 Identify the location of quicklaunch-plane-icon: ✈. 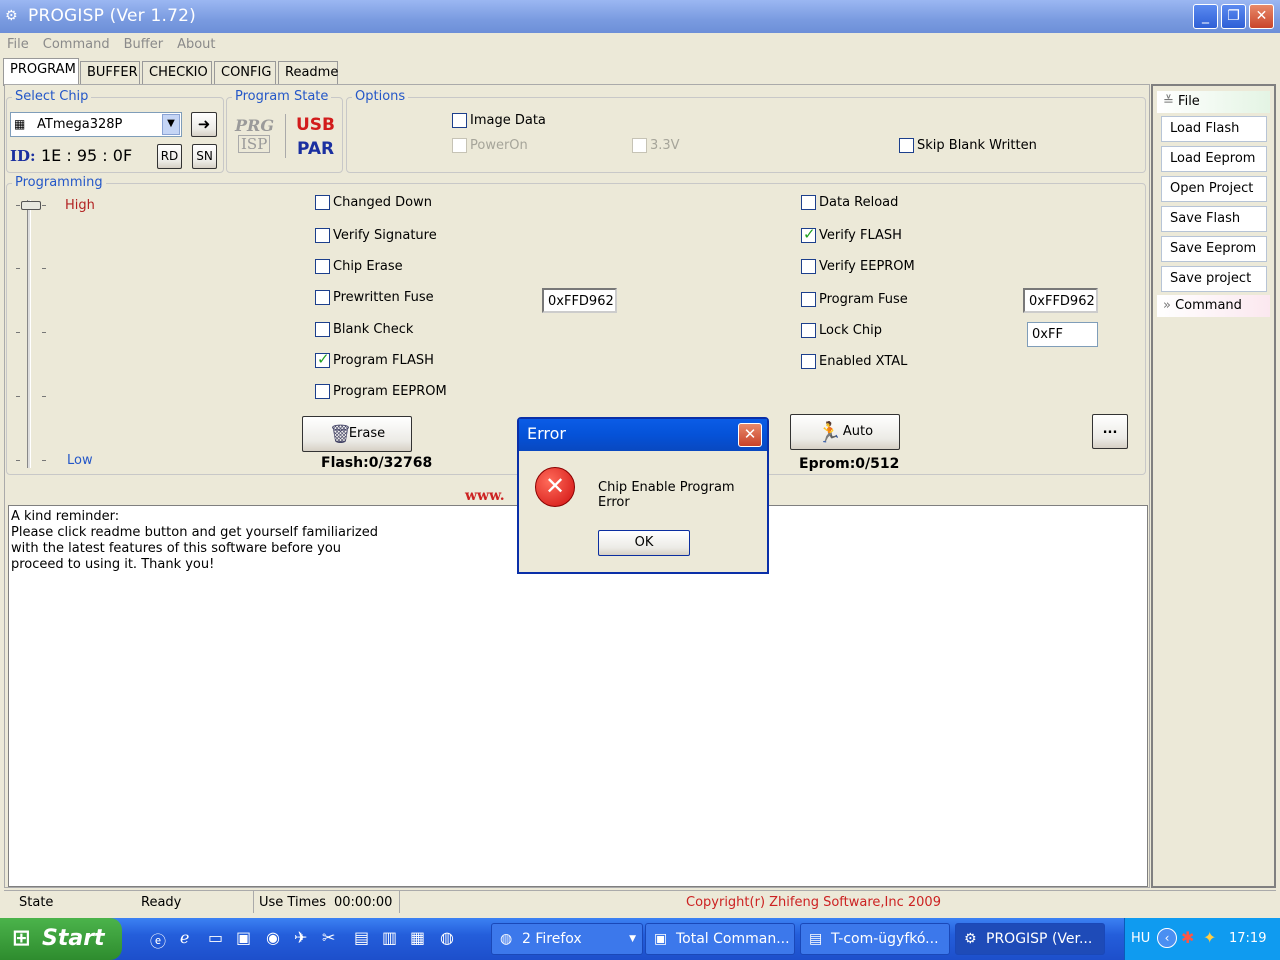
(300, 937).